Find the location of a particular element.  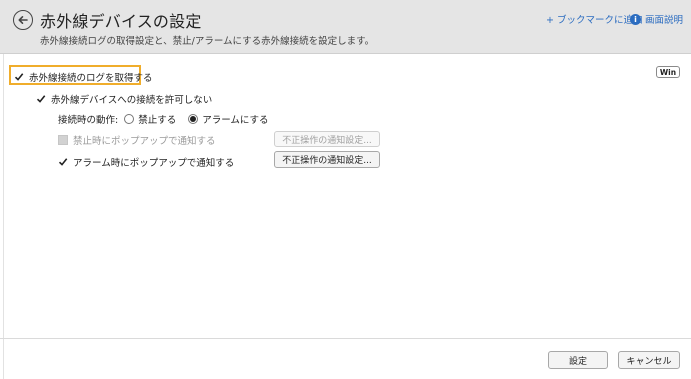

info-icon: i is located at coordinates (635, 19).